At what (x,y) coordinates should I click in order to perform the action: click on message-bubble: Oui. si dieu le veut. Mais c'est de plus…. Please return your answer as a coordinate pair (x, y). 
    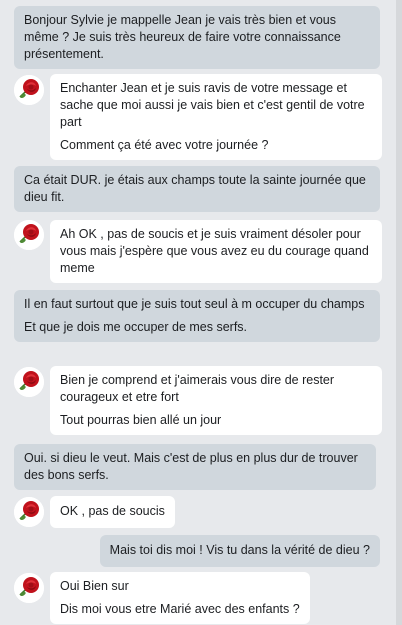
    Looking at the image, I should click on (195, 467).